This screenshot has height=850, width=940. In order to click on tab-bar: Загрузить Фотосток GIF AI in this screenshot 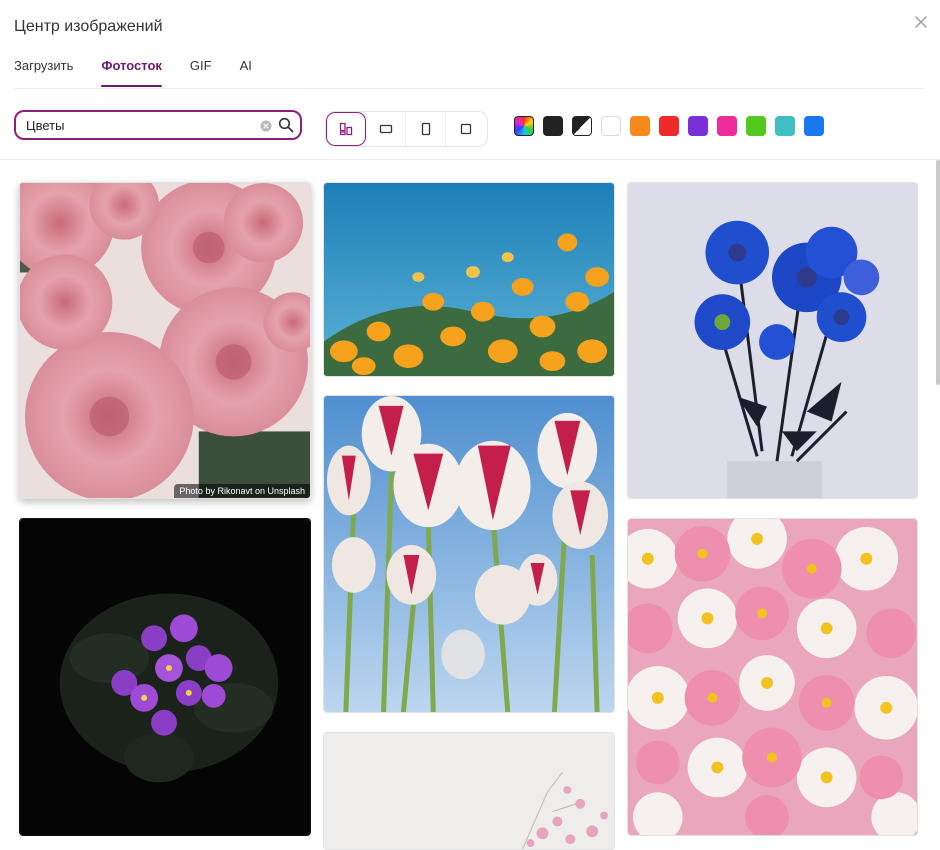, I will do `click(133, 72)`.